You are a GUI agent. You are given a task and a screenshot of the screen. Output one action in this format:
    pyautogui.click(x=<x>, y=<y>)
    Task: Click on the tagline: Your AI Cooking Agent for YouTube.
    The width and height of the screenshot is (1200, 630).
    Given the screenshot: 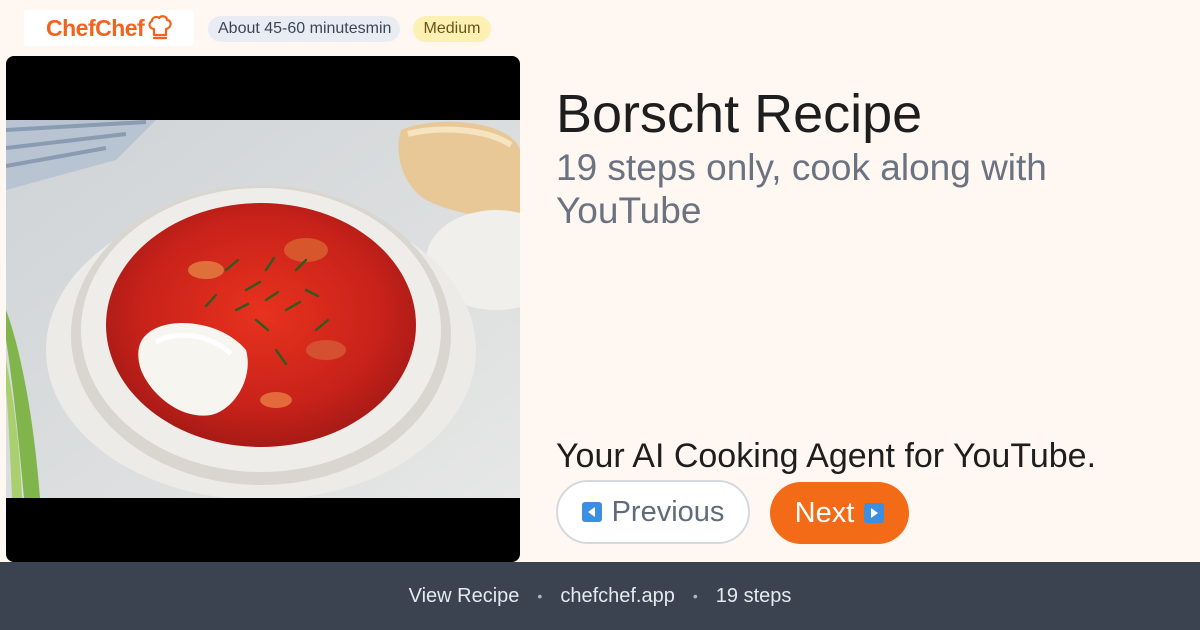 What is the action you would take?
    pyautogui.click(x=826, y=456)
    